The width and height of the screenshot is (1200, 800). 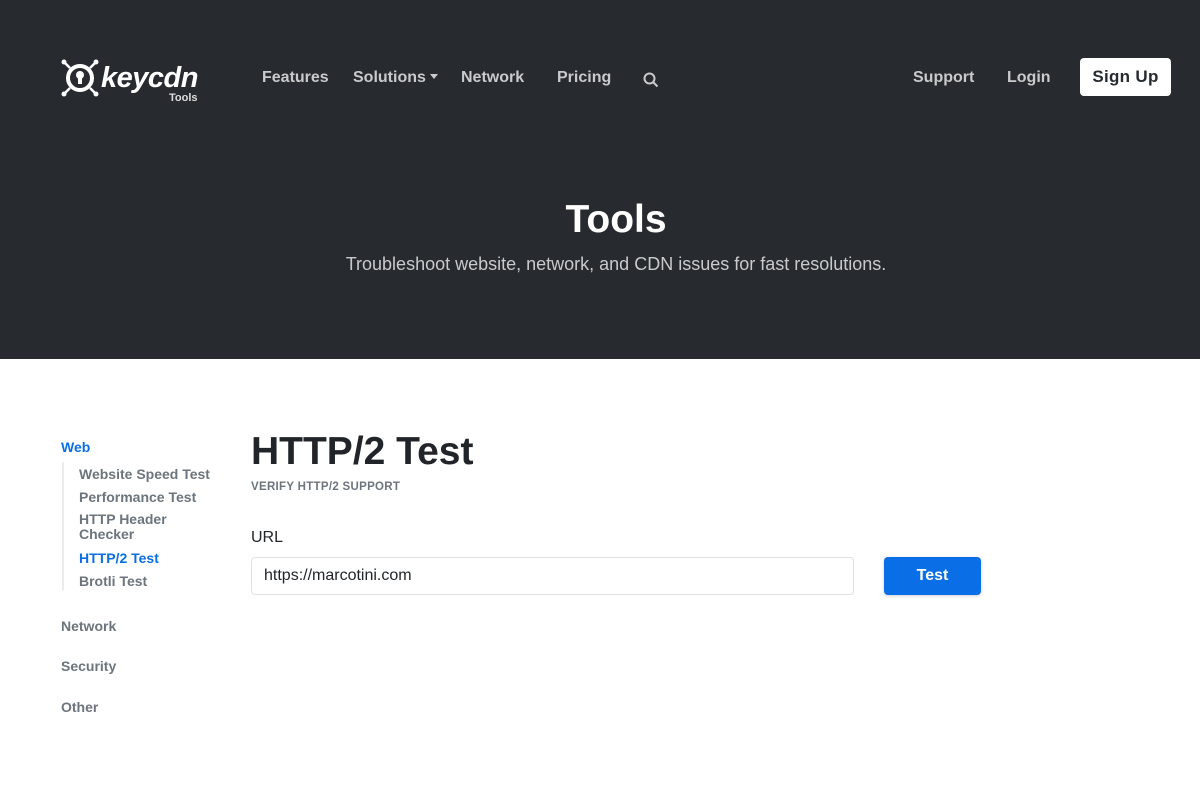 I want to click on sidebar-item-website-speed-test: Website Speed Test, so click(x=144, y=474).